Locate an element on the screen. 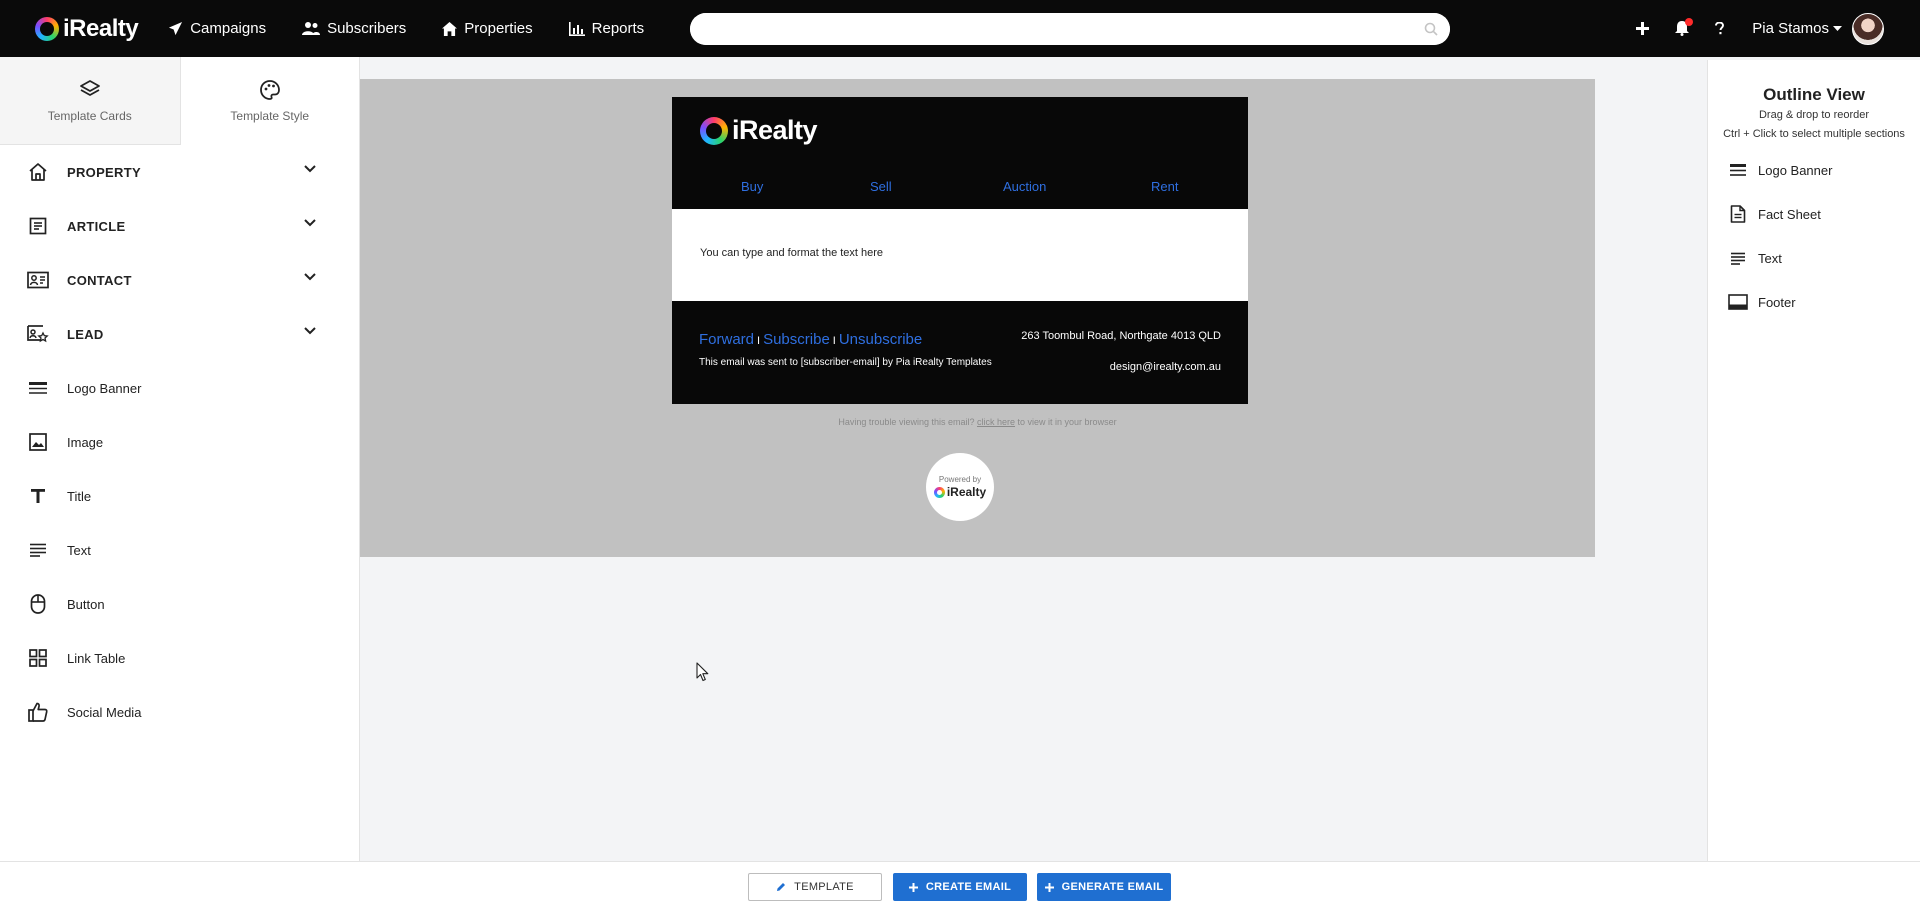 The image size is (1920, 911). add-button is located at coordinates (1643, 28).